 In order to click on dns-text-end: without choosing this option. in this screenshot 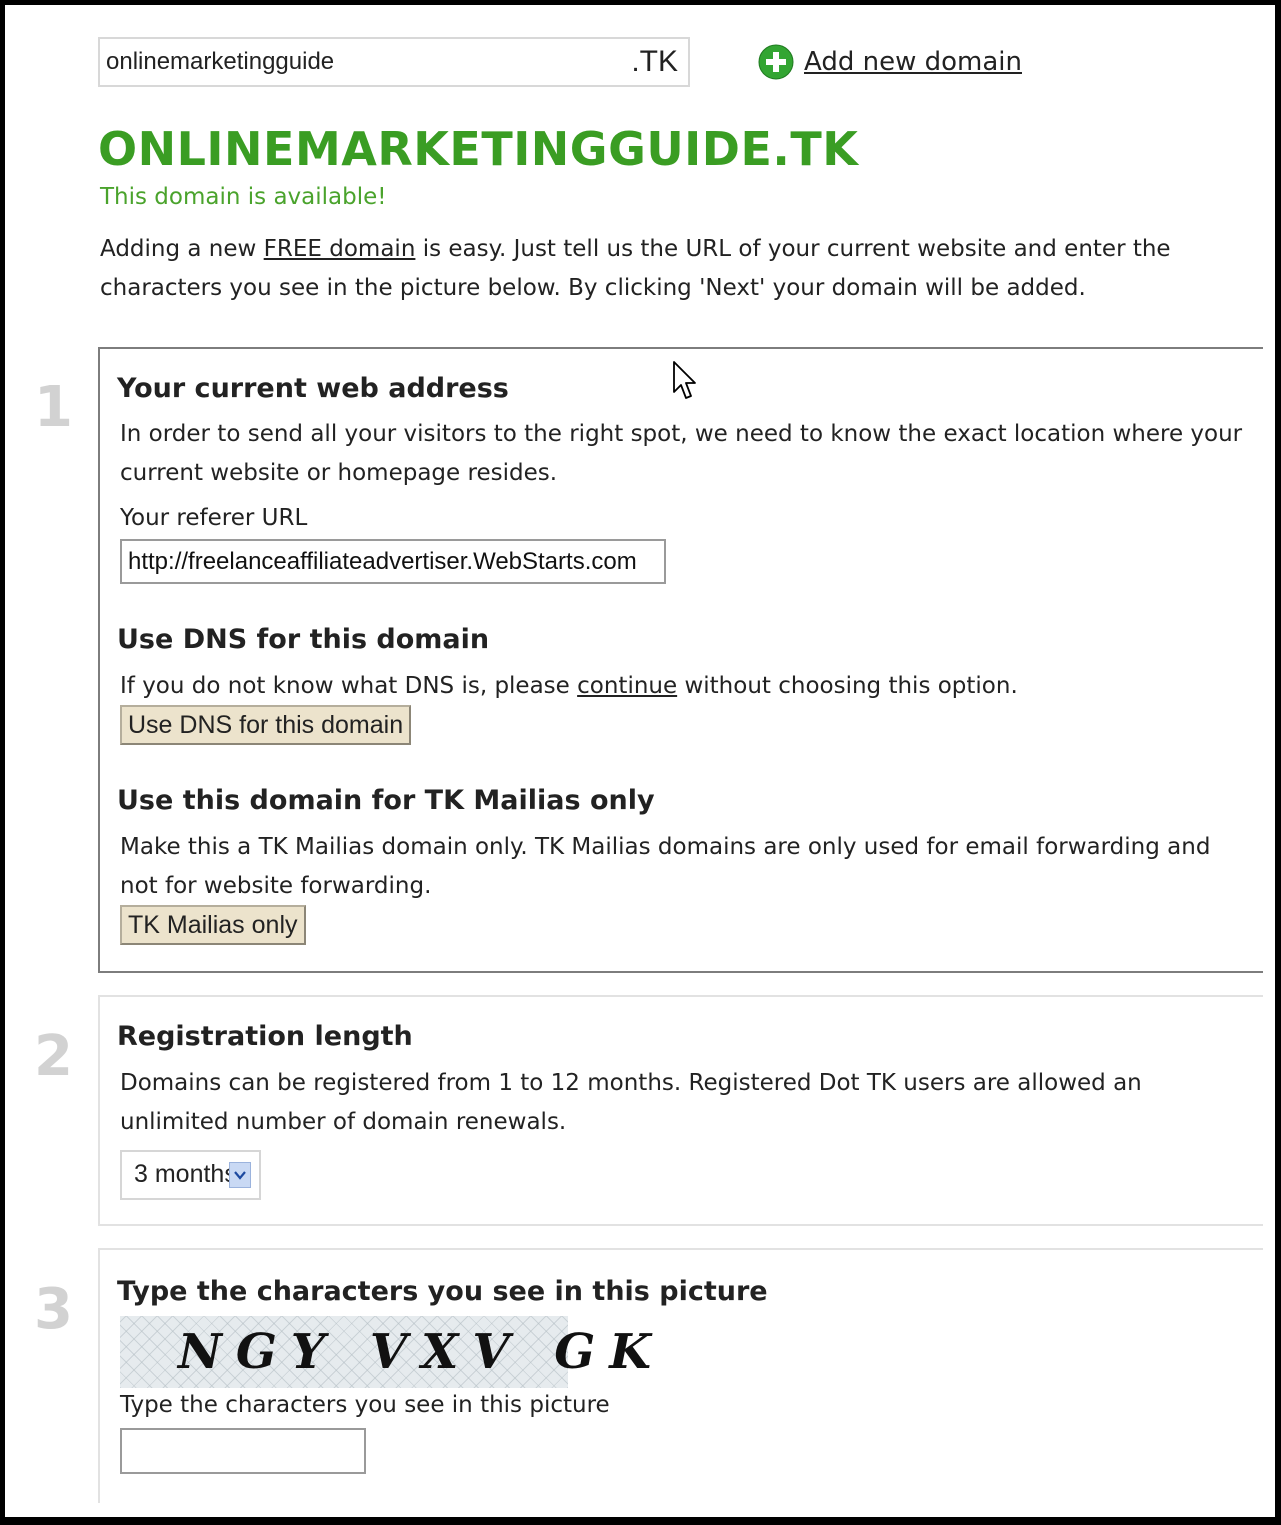, I will do `click(847, 686)`.